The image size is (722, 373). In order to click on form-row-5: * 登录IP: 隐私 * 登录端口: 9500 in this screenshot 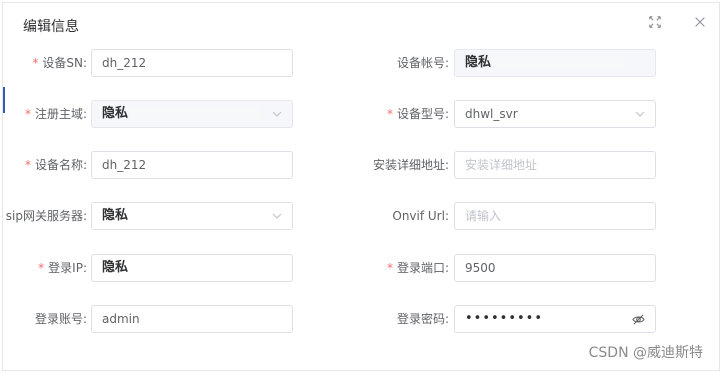, I will do `click(361, 268)`.